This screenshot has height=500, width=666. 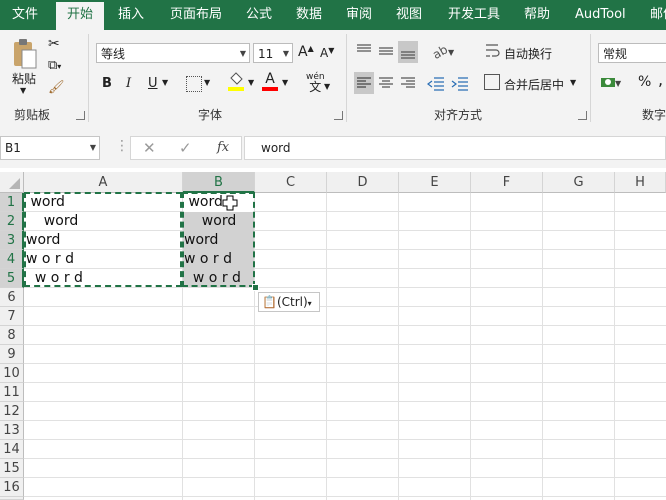 What do you see at coordinates (436, 83) in the screenshot?
I see `decrease-indent-icon` at bounding box center [436, 83].